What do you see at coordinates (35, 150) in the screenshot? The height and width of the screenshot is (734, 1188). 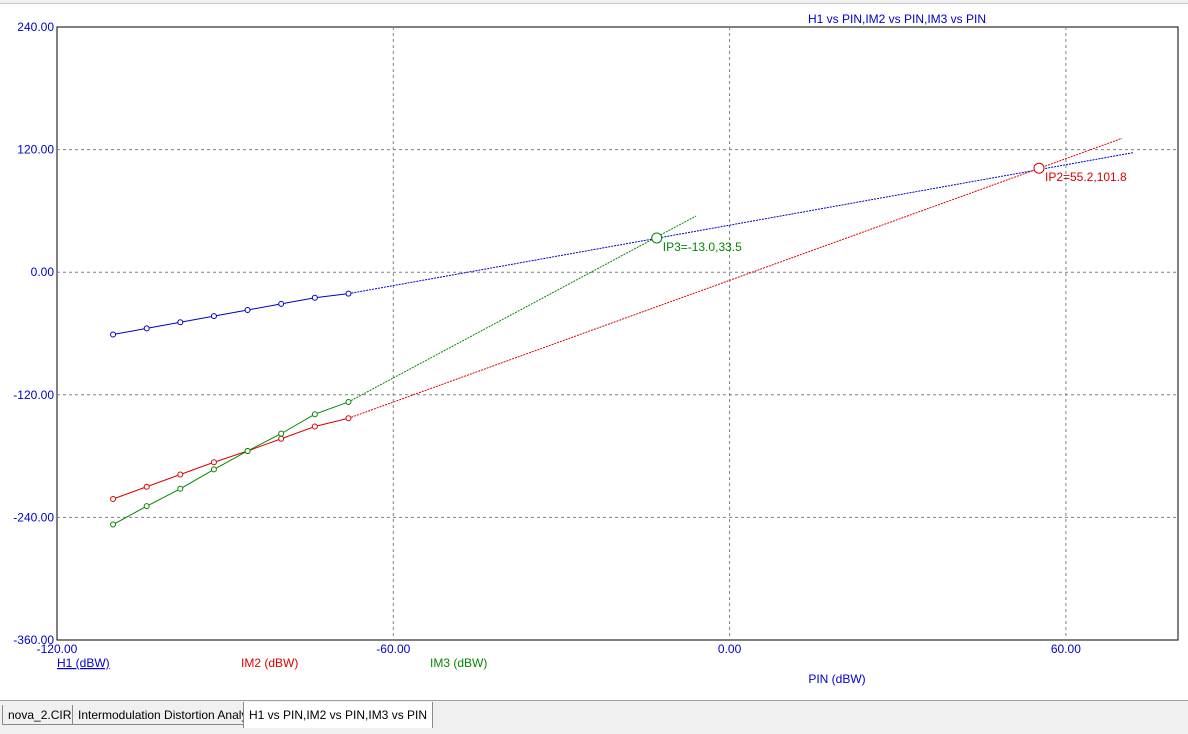 I see `y-tick-label: 120.00` at bounding box center [35, 150].